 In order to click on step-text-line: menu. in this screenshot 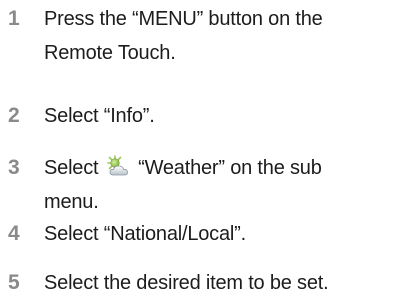, I will do `click(71, 202)`.